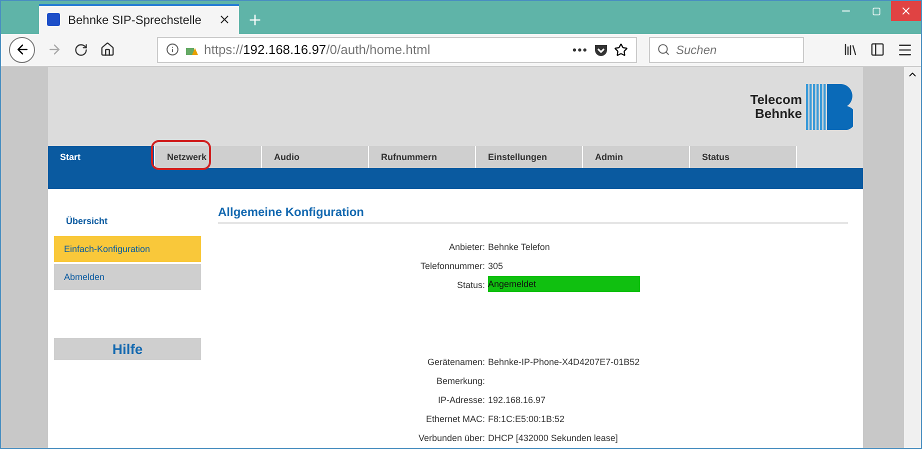 The height and width of the screenshot is (449, 922). Describe the element at coordinates (601, 49) in the screenshot. I see `pocket-icon` at that location.